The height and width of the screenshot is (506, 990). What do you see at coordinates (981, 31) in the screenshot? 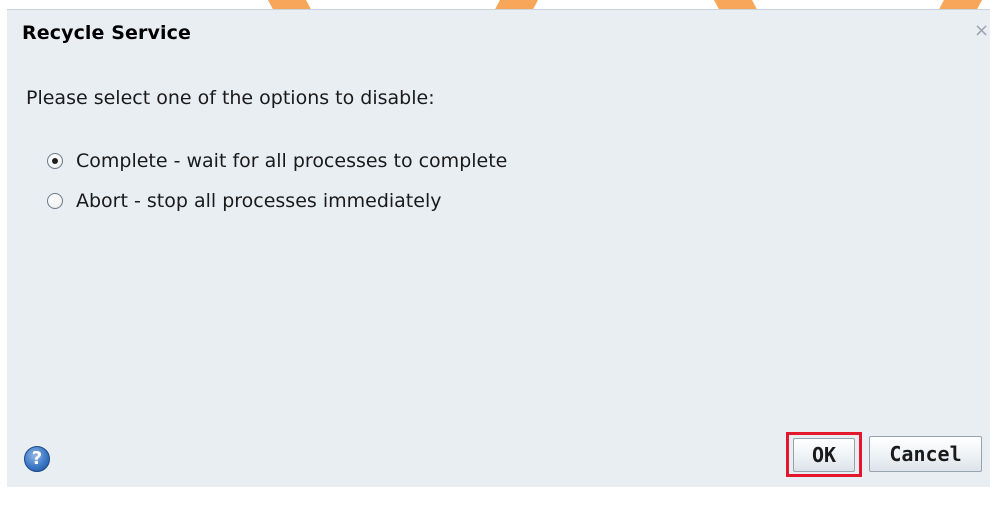
I see `close-icon: ×` at bounding box center [981, 31].